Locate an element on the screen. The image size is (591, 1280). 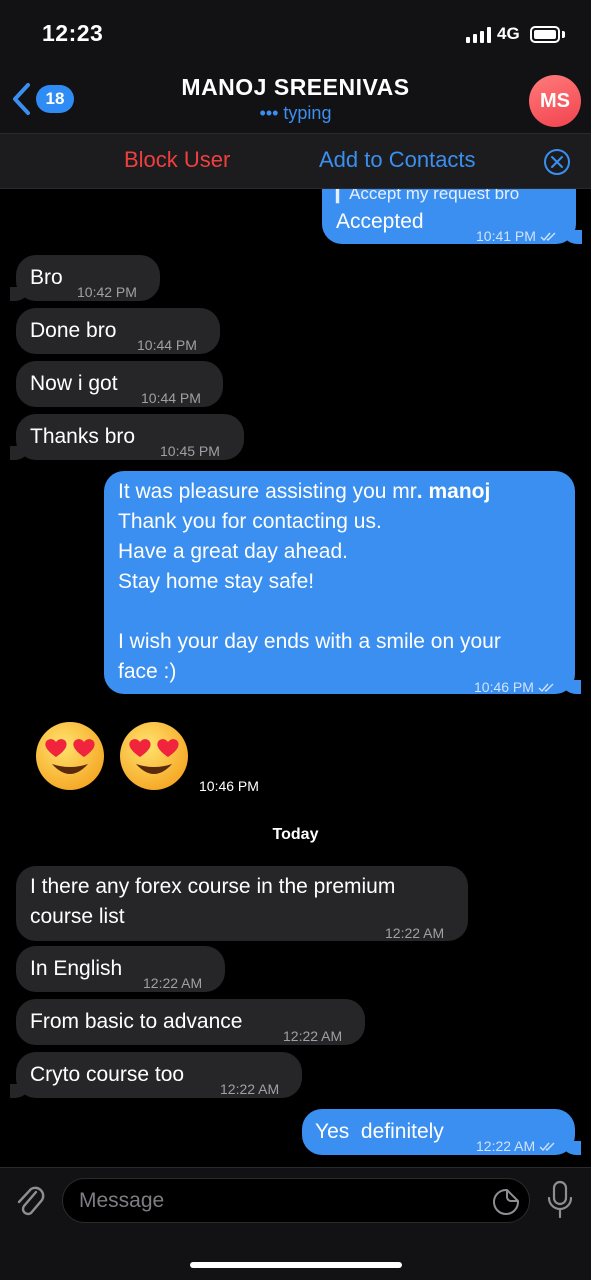
message-bubble-incoming: Cryto course too 12:22 AM is located at coordinates (156, 1075).